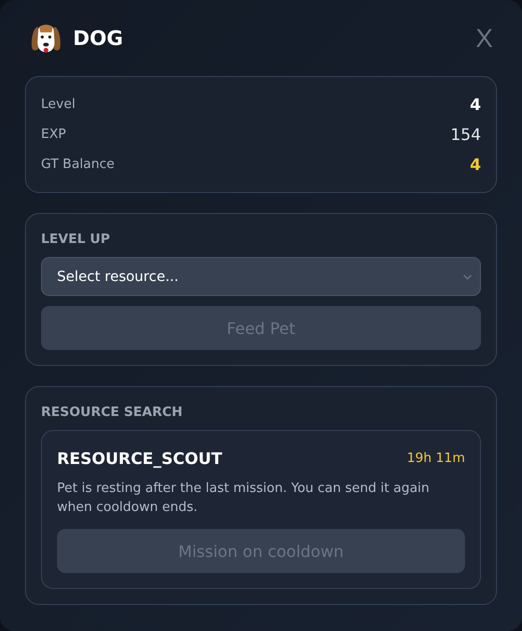 The height and width of the screenshot is (631, 522). I want to click on stat-label: EXP, so click(53, 134).